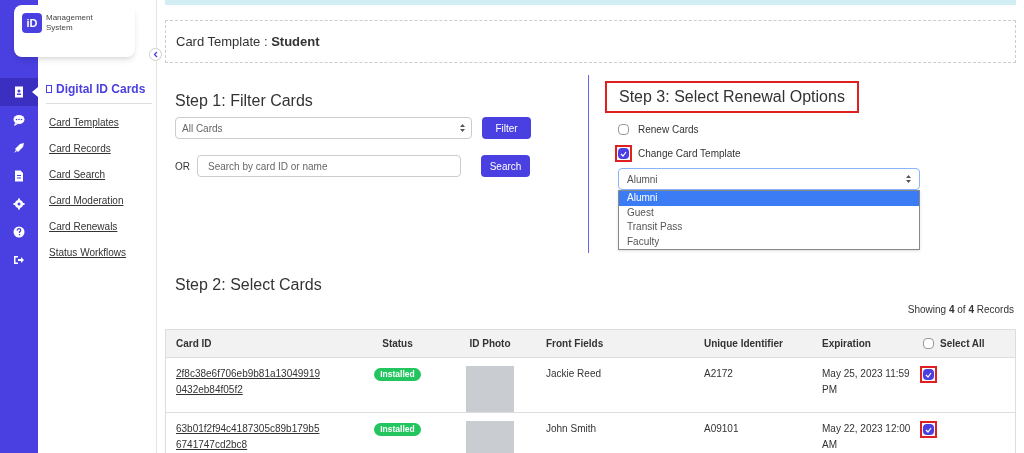 This screenshot has height=453, width=1024. What do you see at coordinates (689, 154) in the screenshot?
I see `option-label: Change Card Template` at bounding box center [689, 154].